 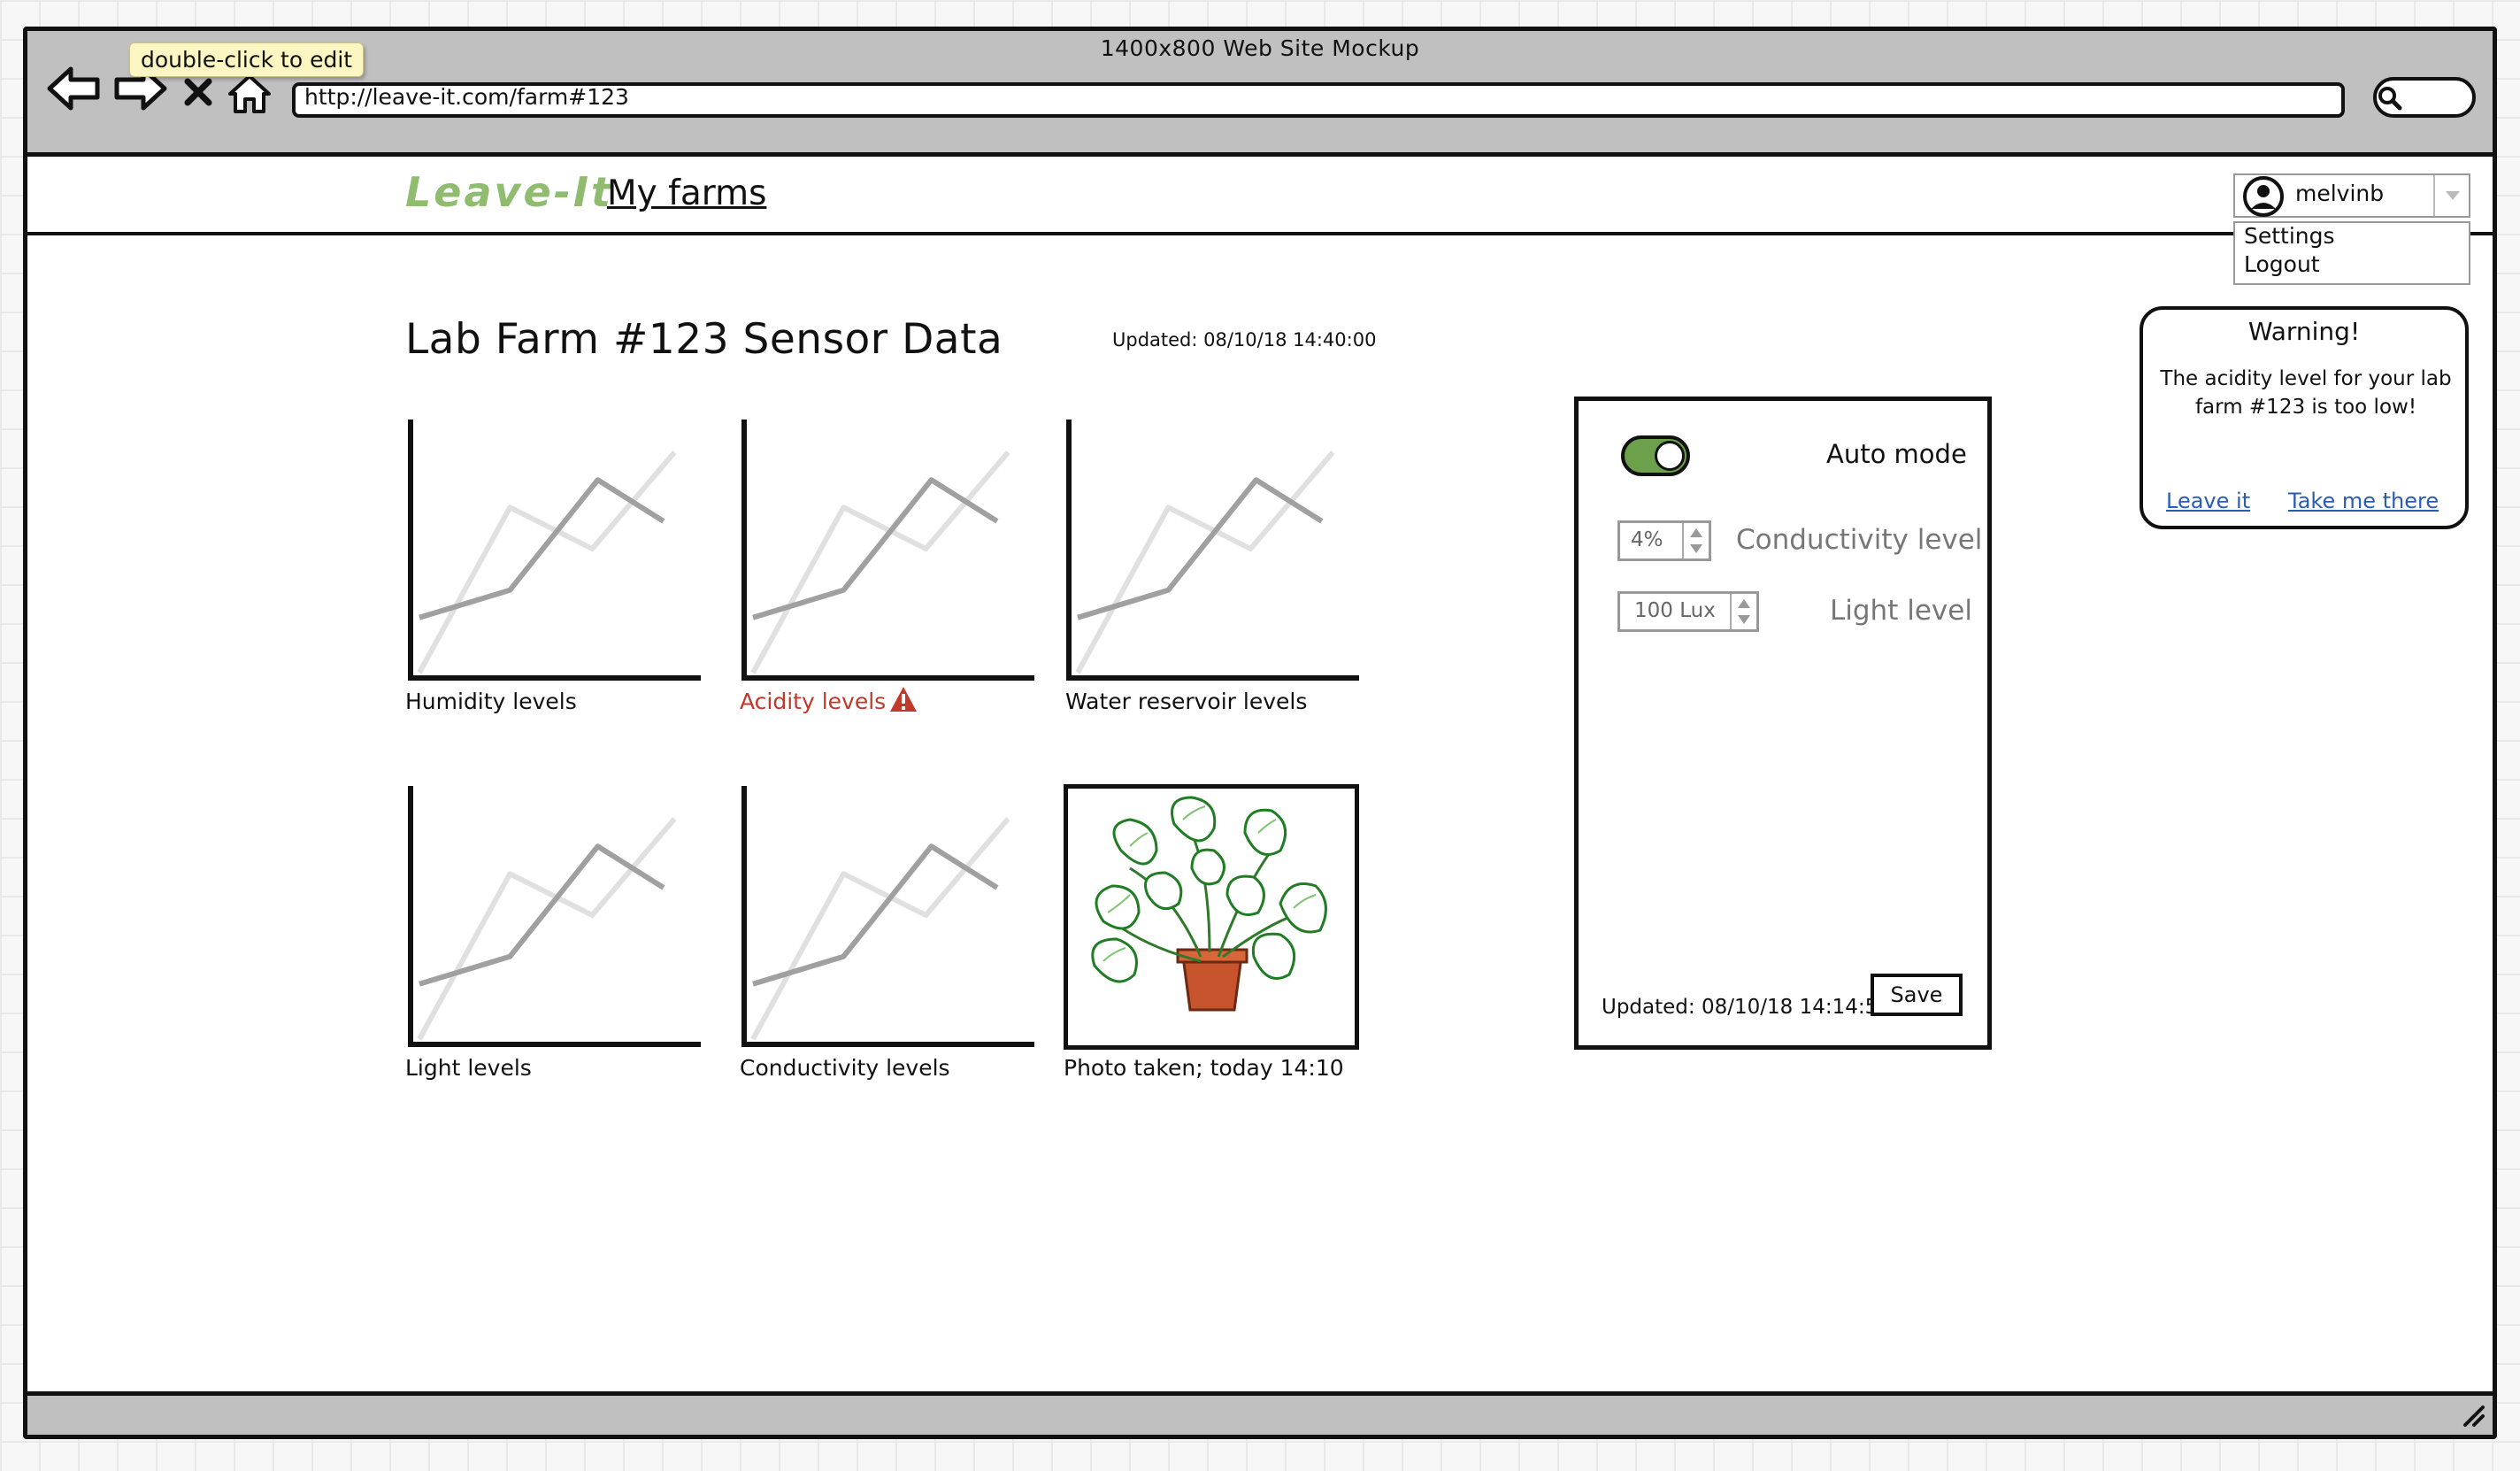 I want to click on plant-image, so click(x=1209, y=904).